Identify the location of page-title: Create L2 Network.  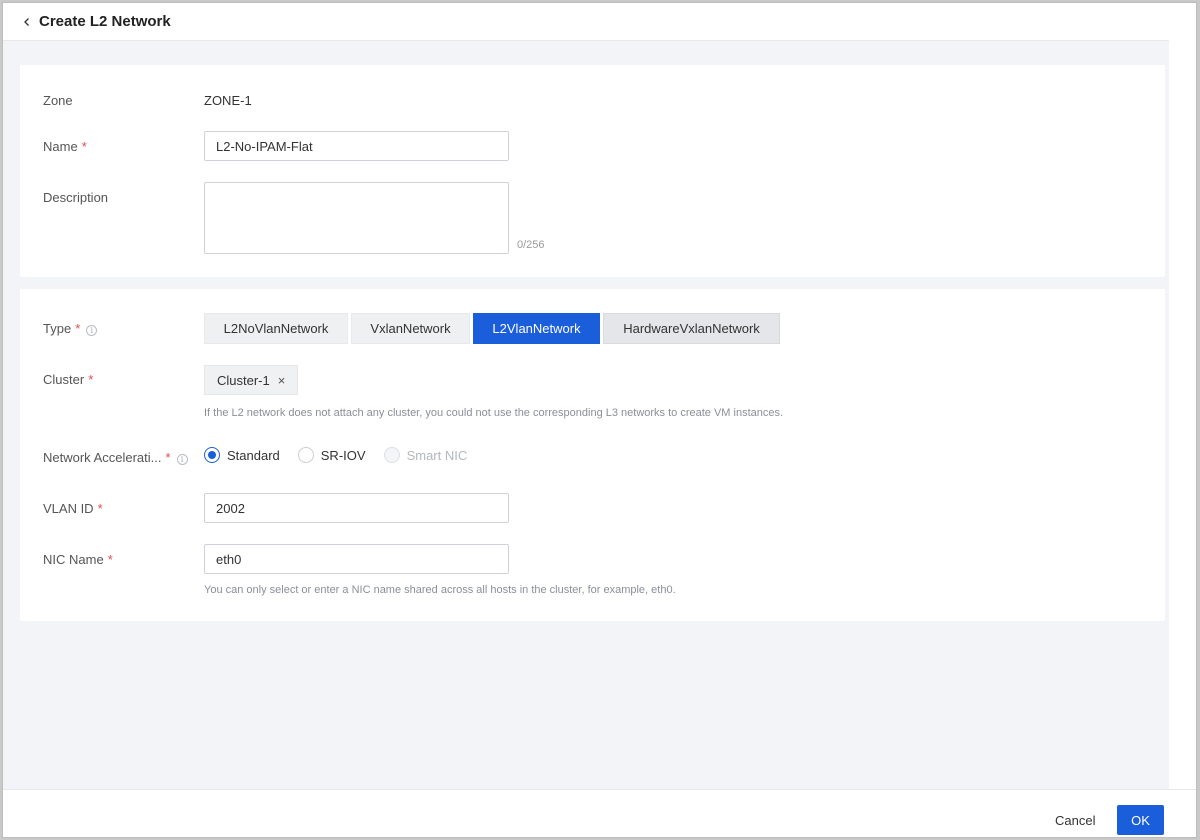
(105, 21).